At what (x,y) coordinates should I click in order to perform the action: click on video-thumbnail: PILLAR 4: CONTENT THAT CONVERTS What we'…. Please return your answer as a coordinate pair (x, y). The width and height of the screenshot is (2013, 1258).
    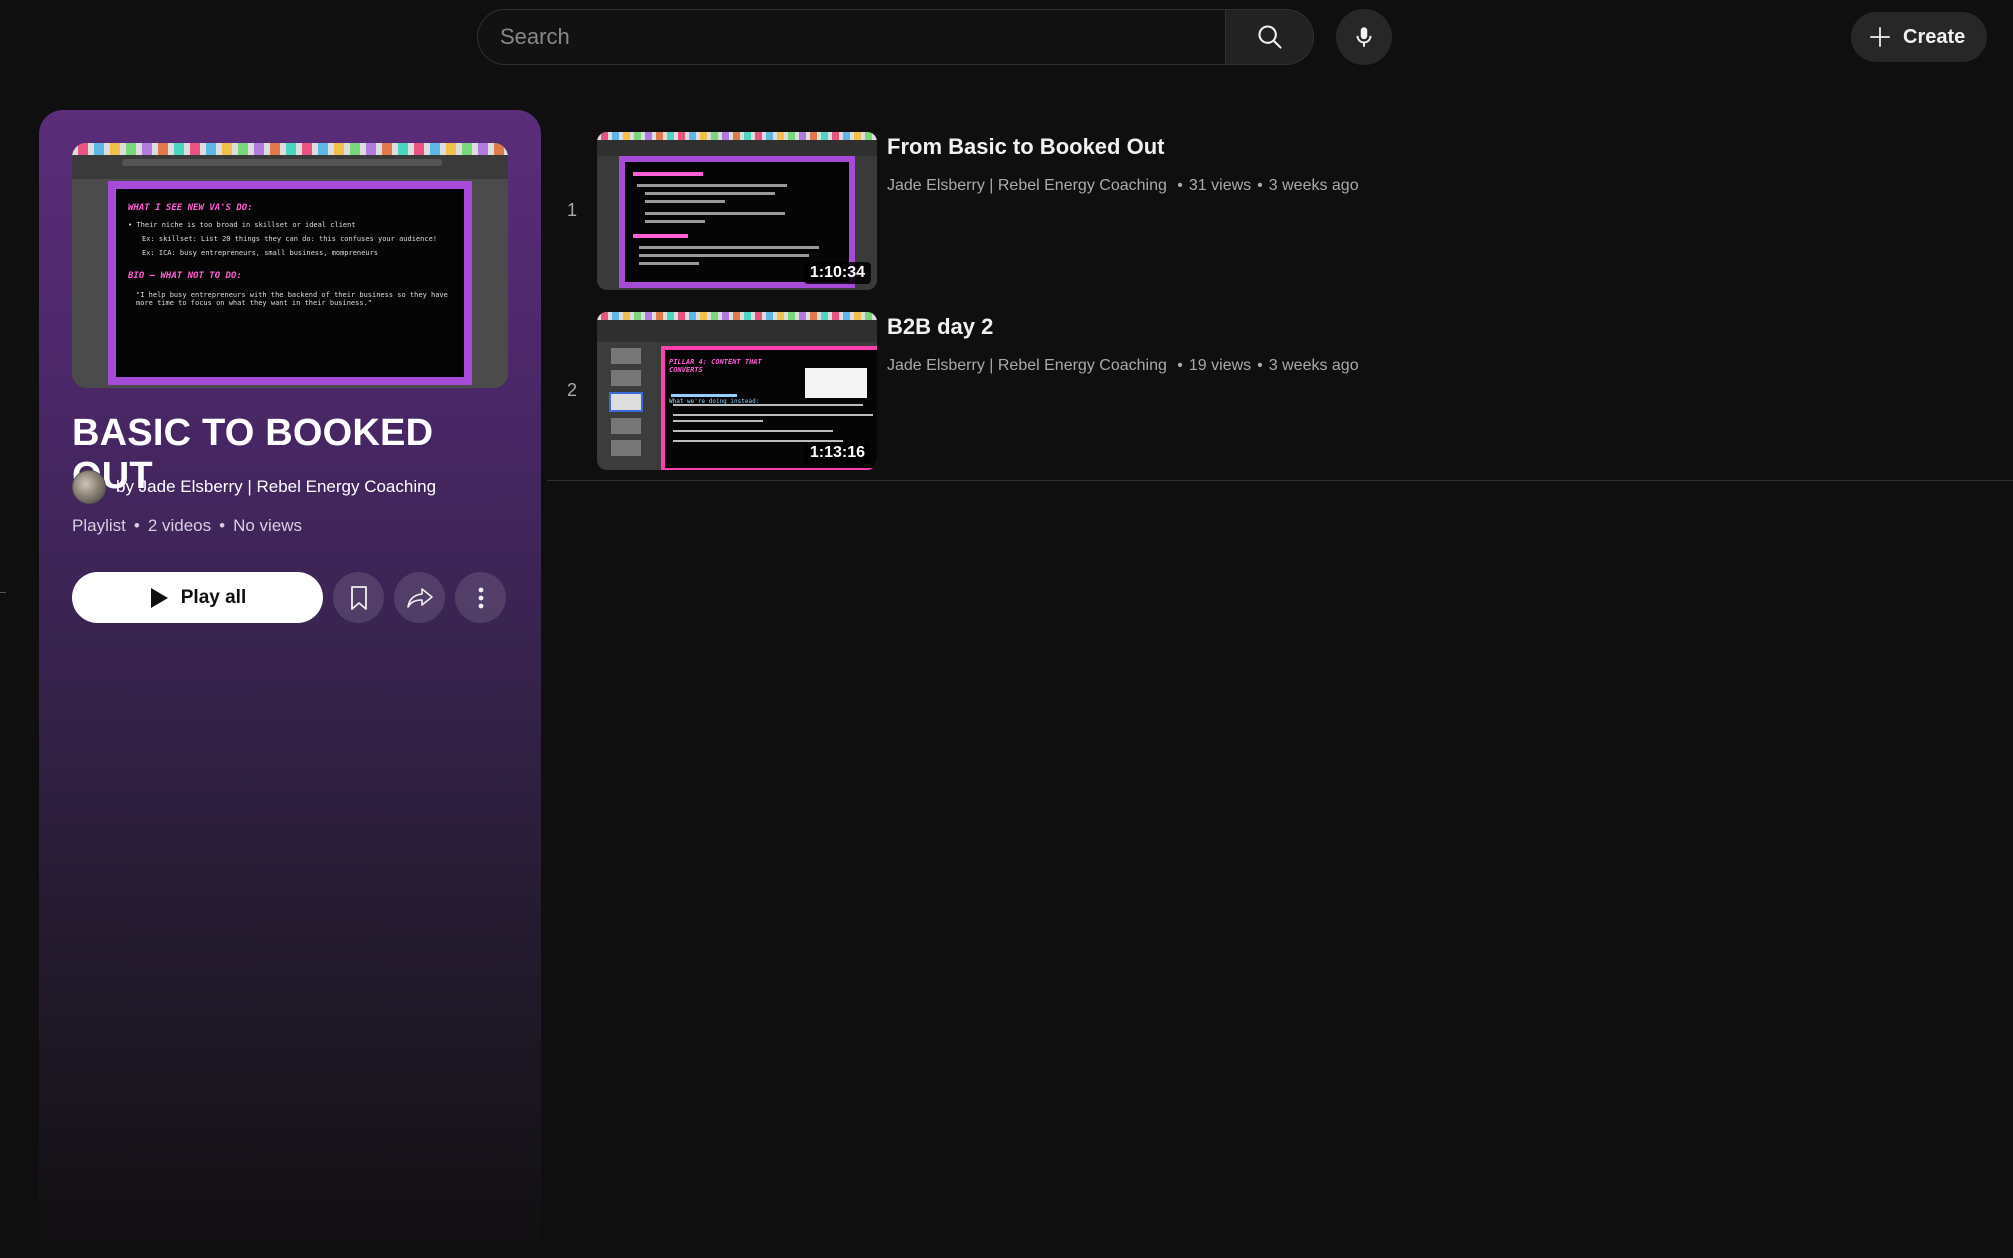
    Looking at the image, I should click on (737, 391).